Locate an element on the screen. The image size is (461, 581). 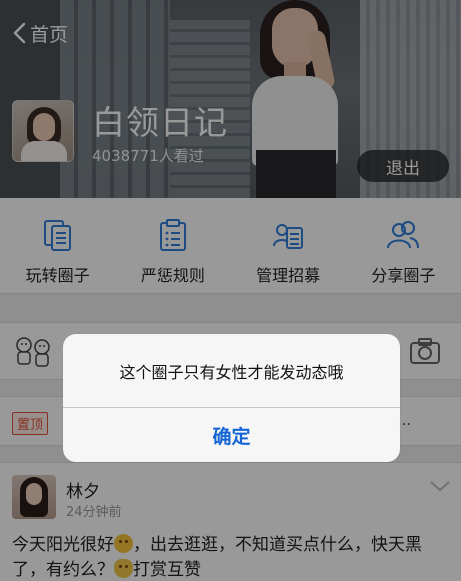
alert-message: 这个圈子只有女性才能发动态哦 is located at coordinates (231, 372).